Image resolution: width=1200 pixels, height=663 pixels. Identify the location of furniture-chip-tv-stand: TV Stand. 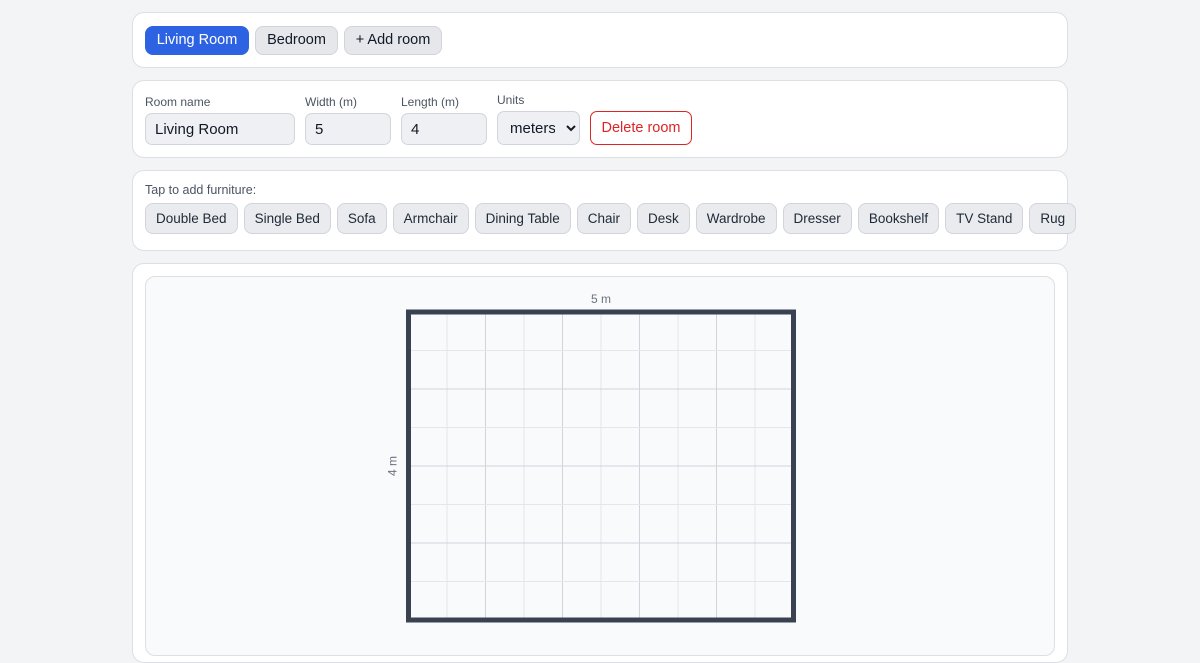
(984, 218).